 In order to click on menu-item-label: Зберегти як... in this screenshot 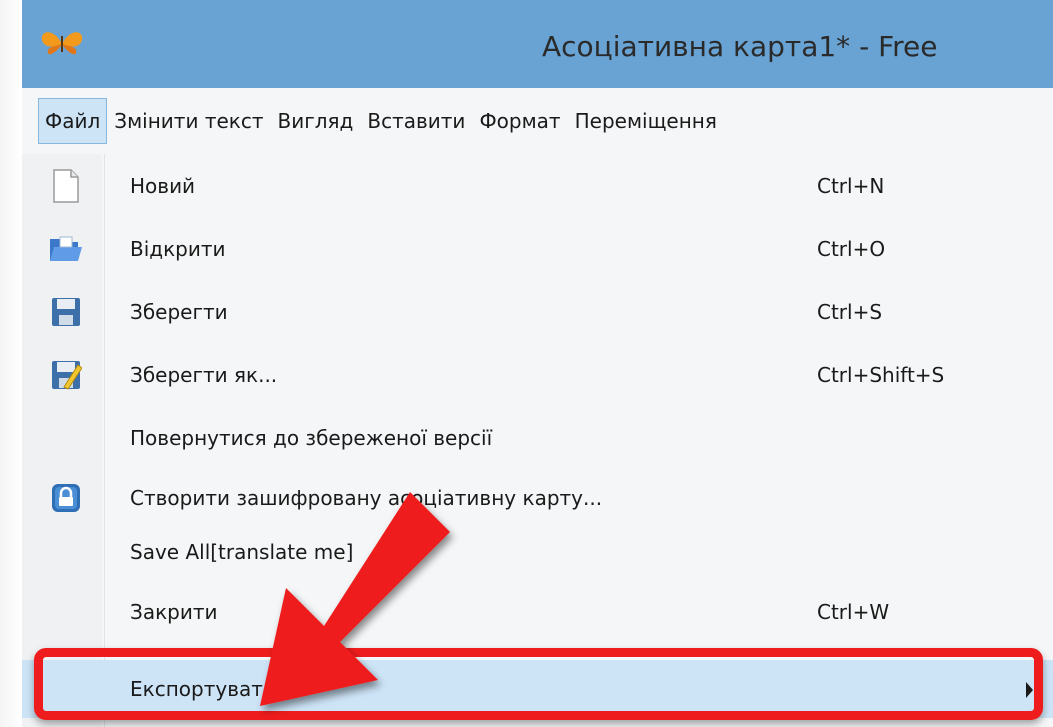, I will do `click(204, 375)`.